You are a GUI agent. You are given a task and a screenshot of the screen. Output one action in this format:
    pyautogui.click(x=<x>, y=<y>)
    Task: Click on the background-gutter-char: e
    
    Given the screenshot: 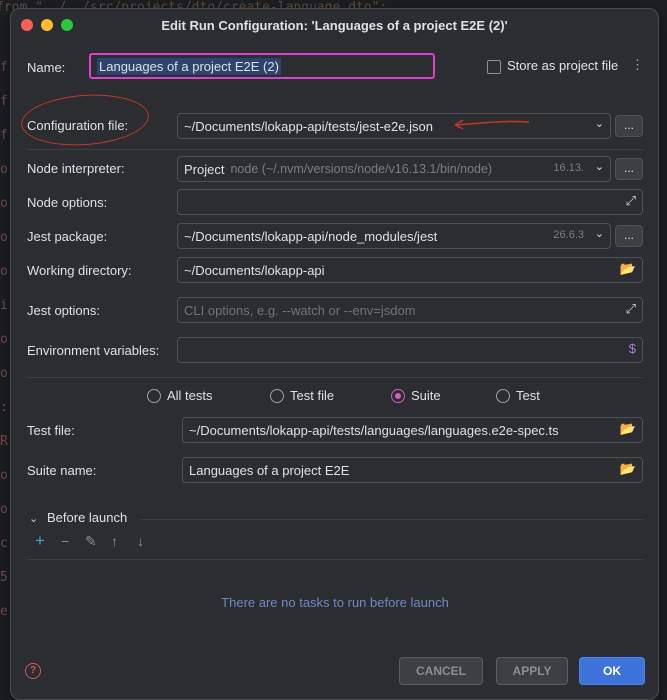 What is the action you would take?
    pyautogui.click(x=4, y=611)
    